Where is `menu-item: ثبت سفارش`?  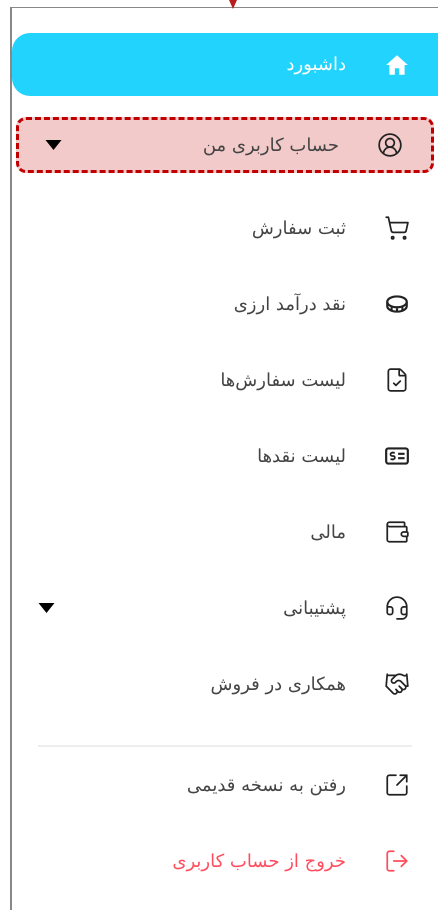 menu-item: ثبت سفارش is located at coordinates (225, 228).